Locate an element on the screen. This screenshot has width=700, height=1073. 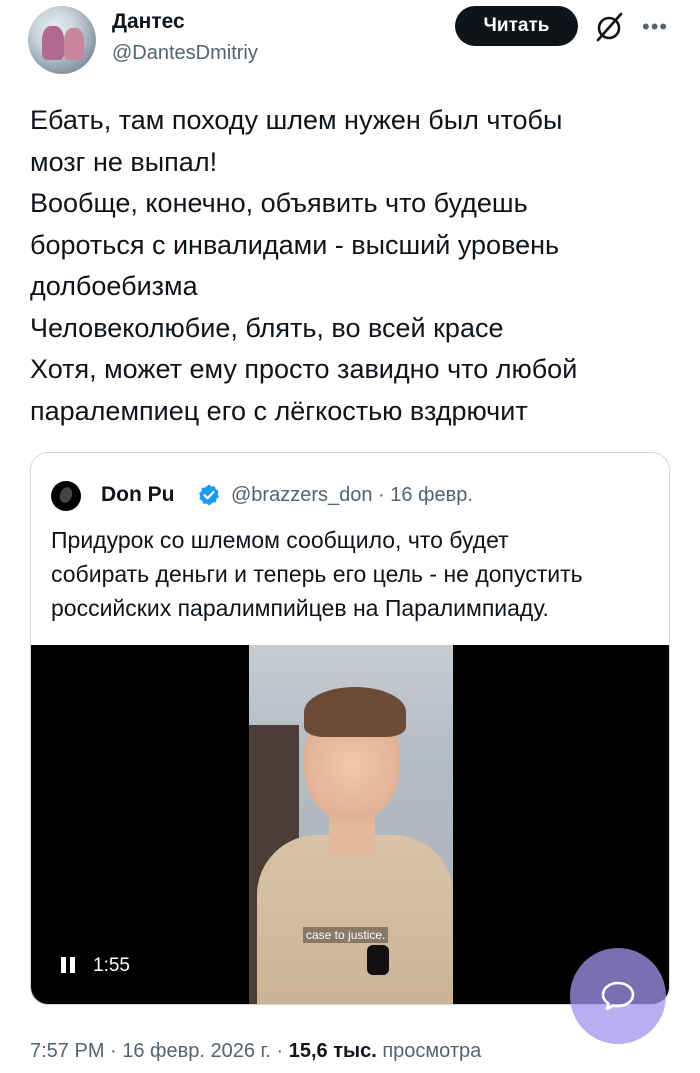
quote-handle-date: @brazzers_don · 16 февр. is located at coordinates (352, 495).